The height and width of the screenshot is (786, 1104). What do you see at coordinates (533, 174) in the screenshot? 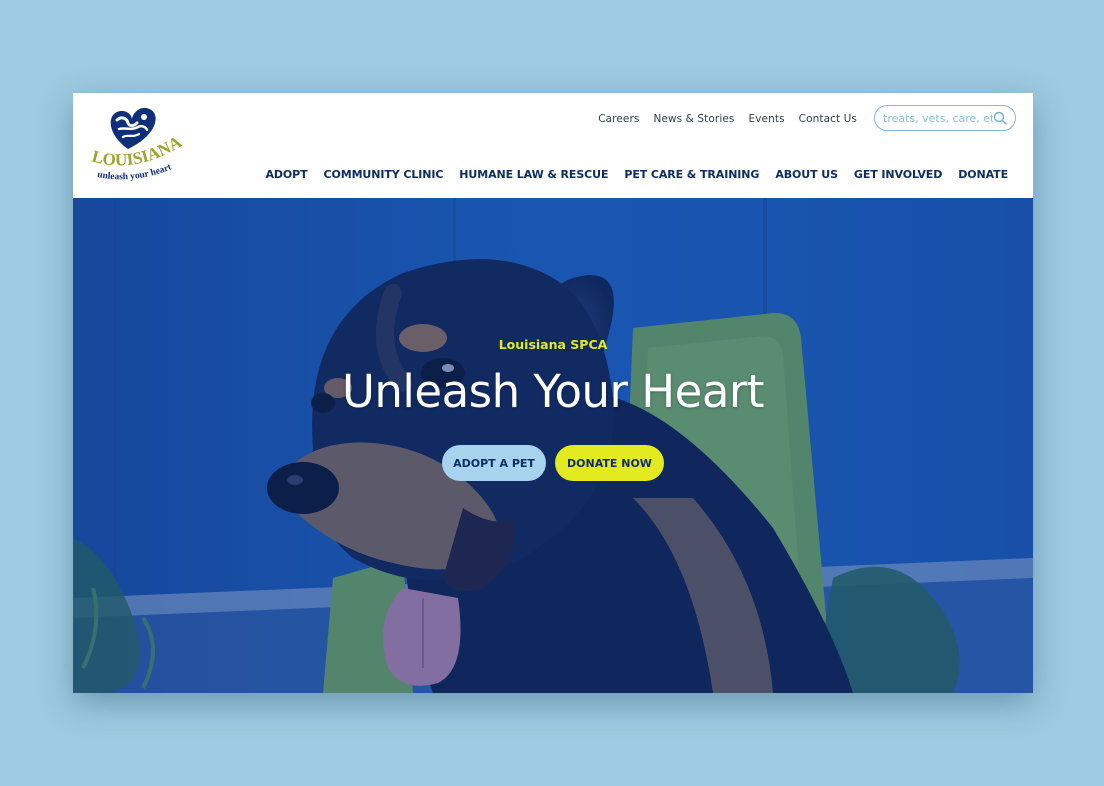
I see `nav-item-humane-law-rescue: HUMANE LAW & RESCUE` at bounding box center [533, 174].